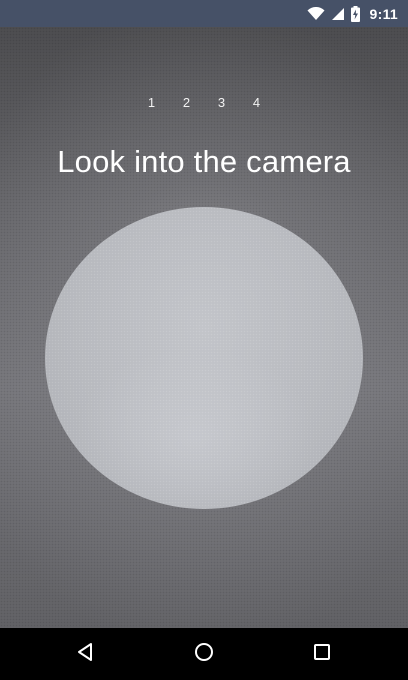 Image resolution: width=408 pixels, height=680 pixels. I want to click on status-time: 9:11, so click(383, 13).